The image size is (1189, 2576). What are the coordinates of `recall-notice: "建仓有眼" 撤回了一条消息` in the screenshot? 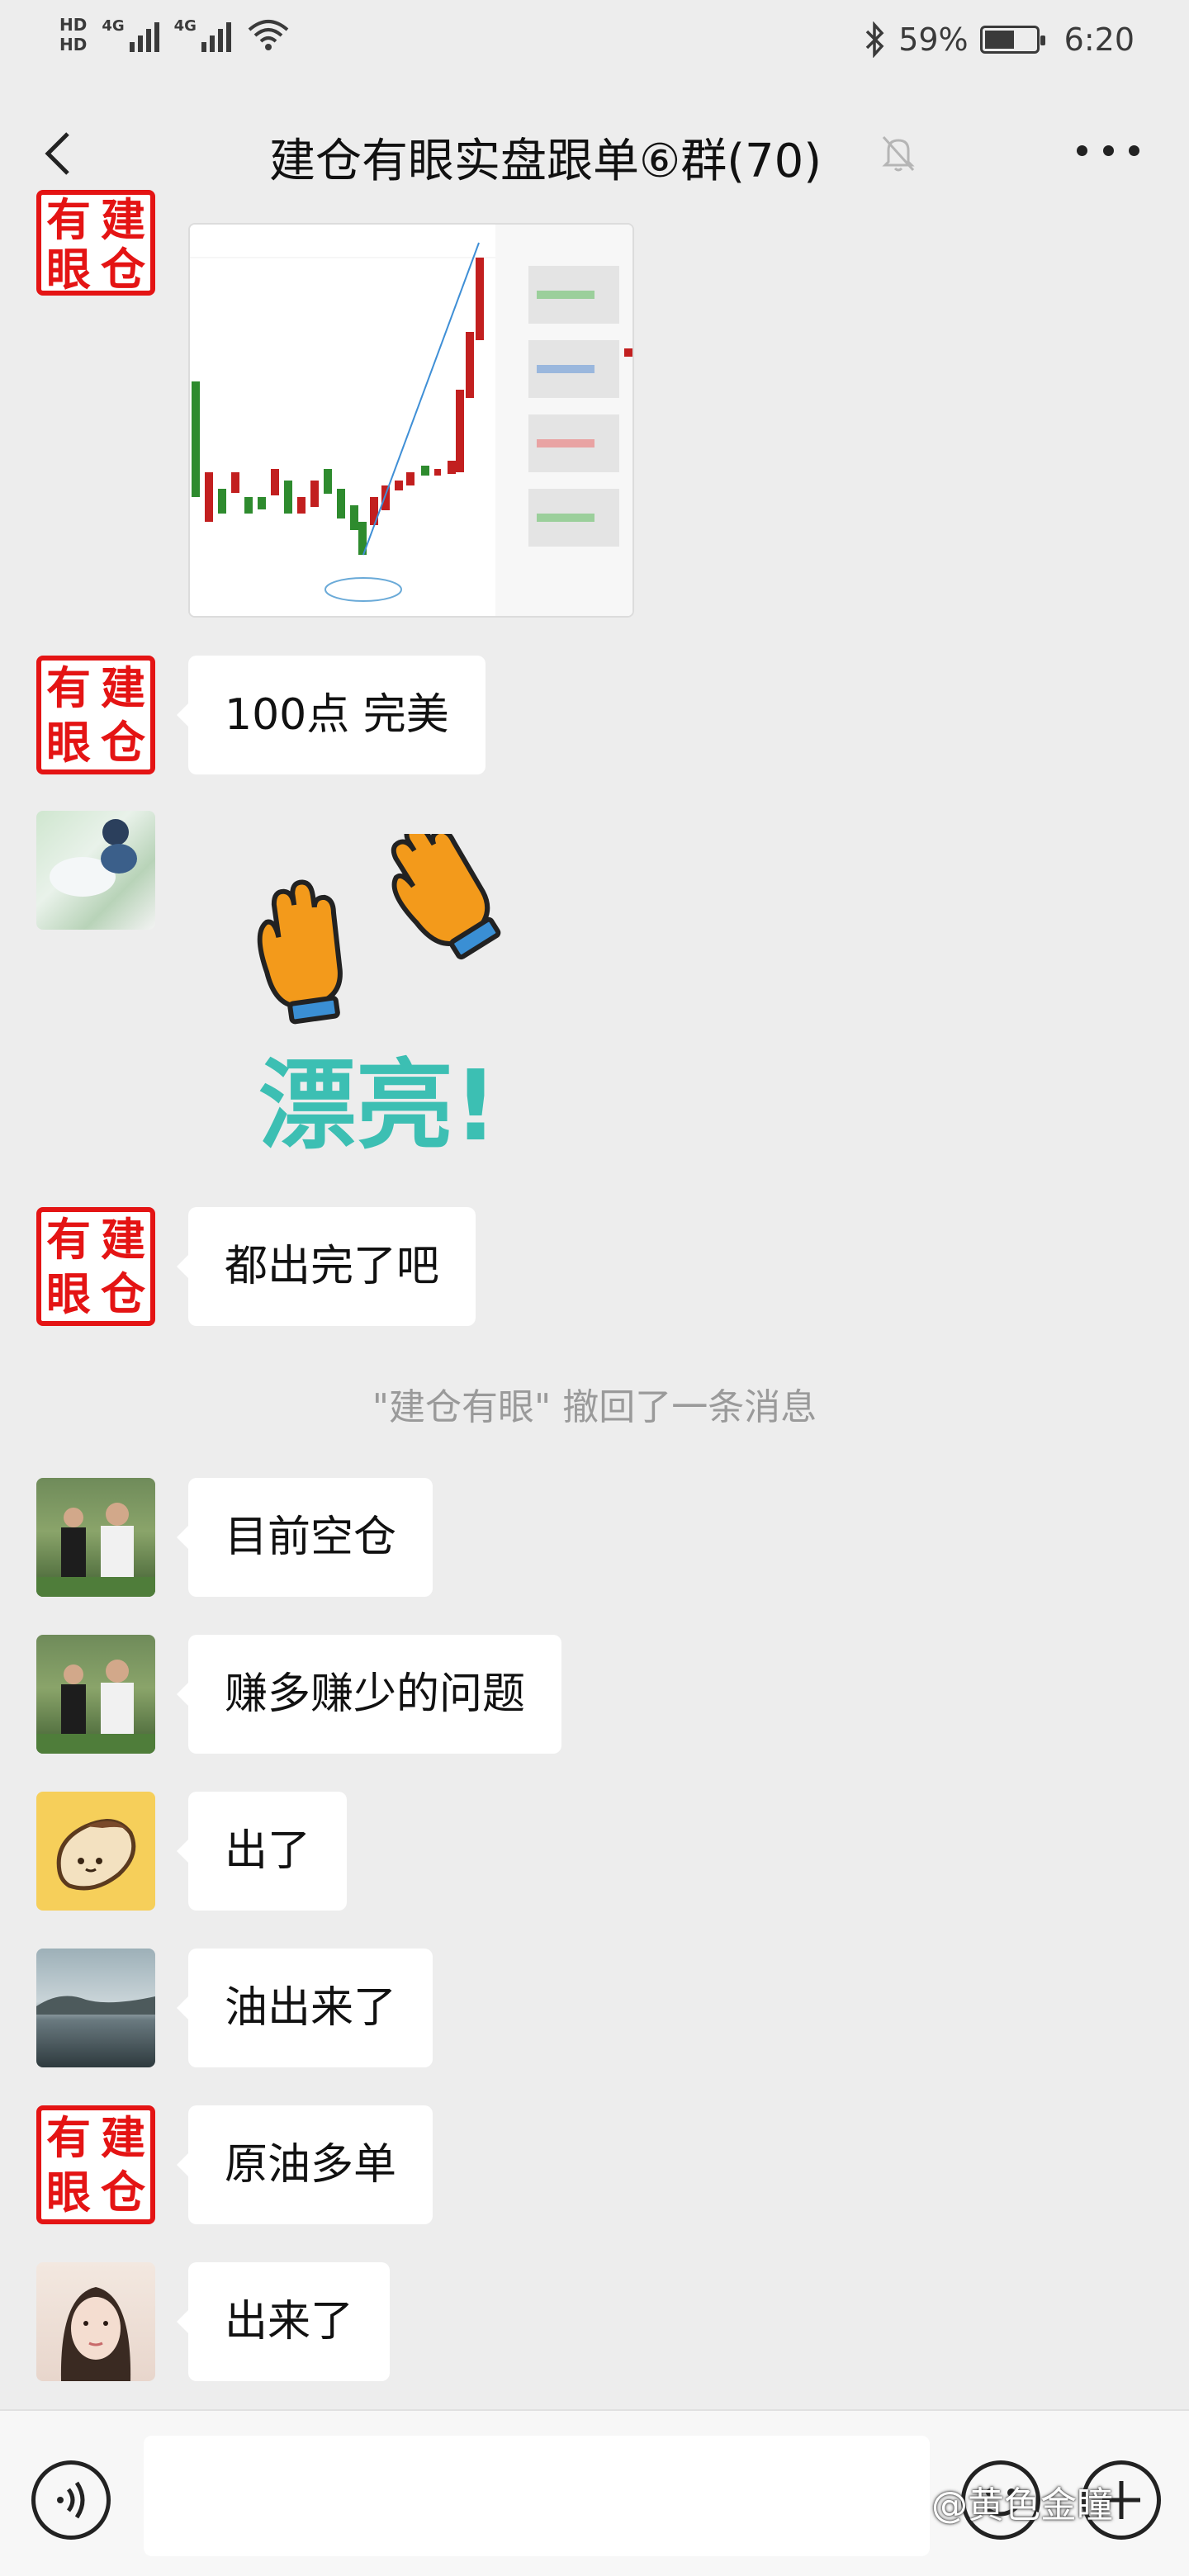 It's located at (594, 1407).